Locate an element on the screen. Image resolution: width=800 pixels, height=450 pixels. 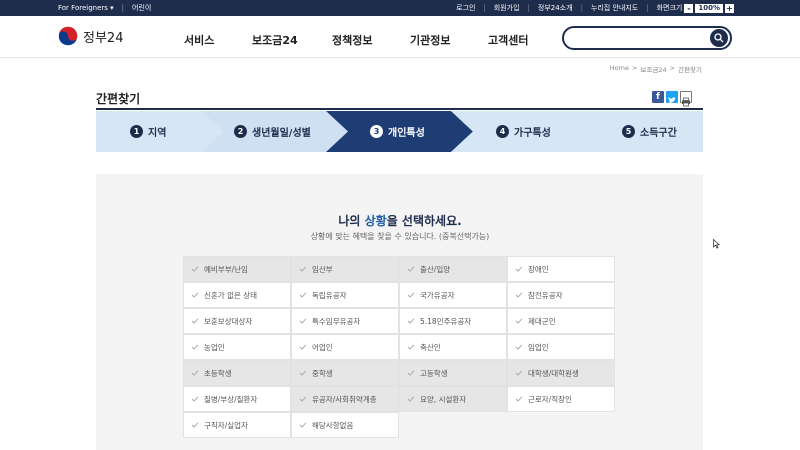
breadcrumb-subsidy24: 보조금24 is located at coordinates (653, 69).